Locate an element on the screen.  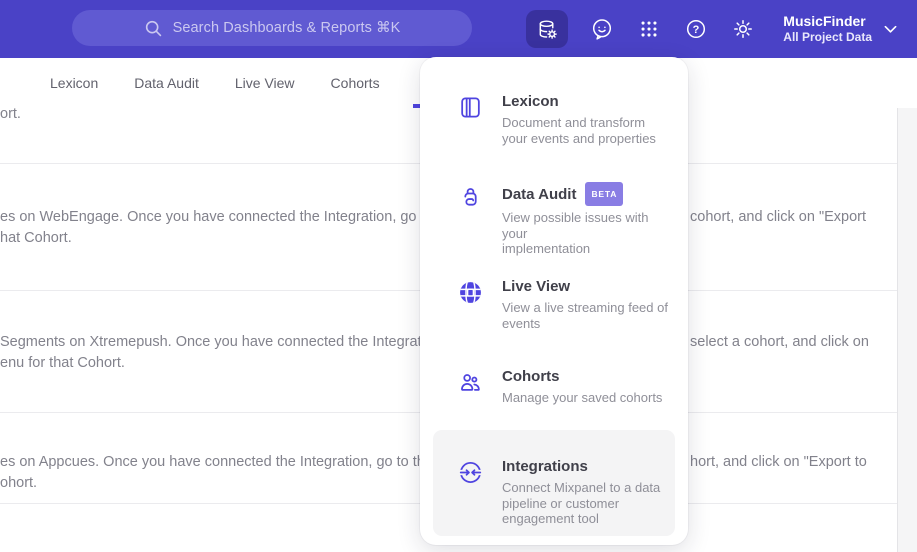
search-input: Search Dashboards & Reports ⌘K is located at coordinates (272, 28).